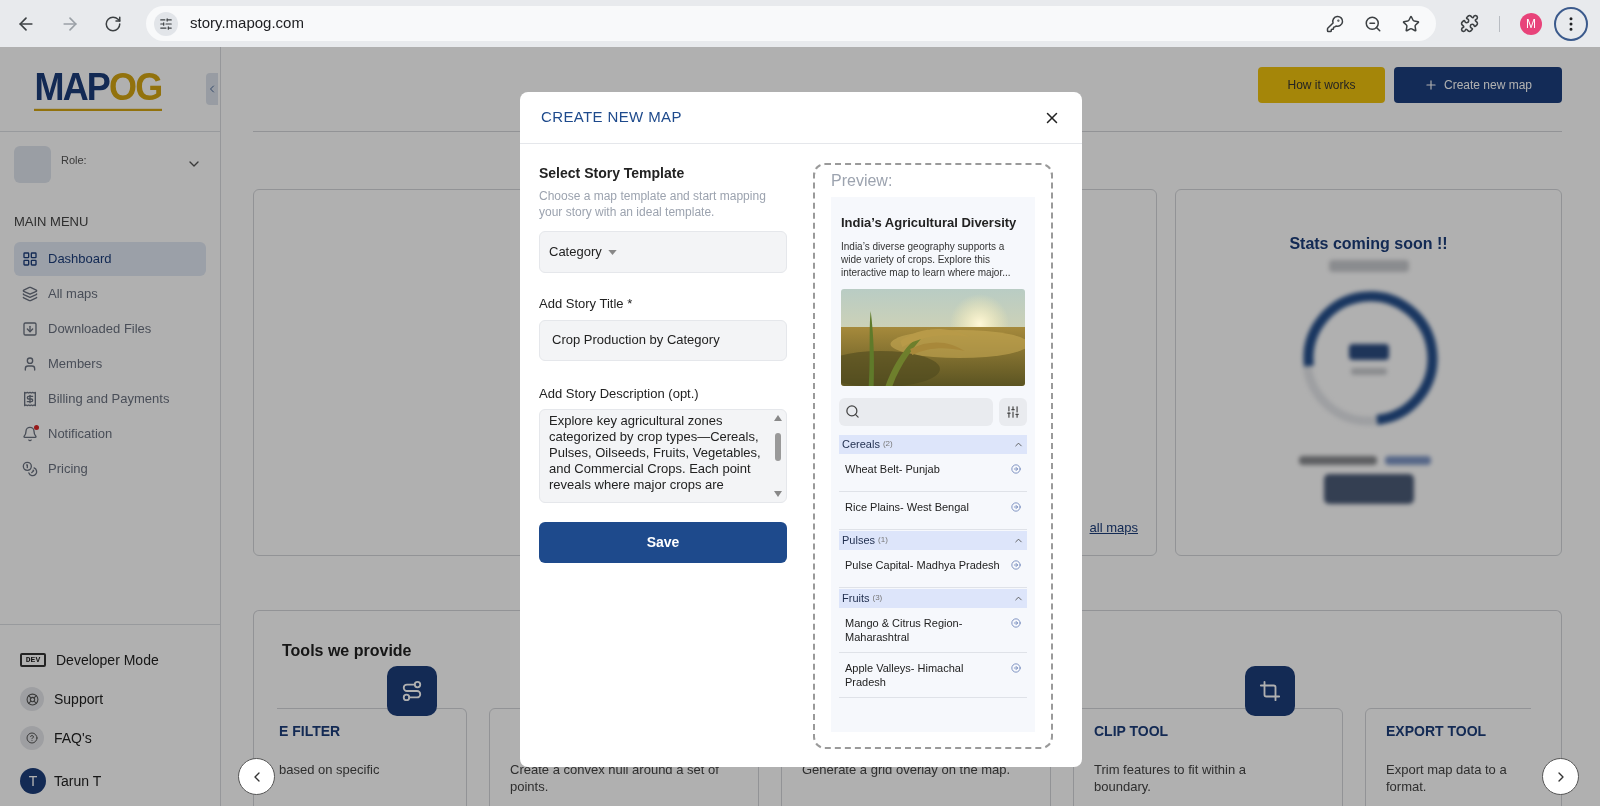 The image size is (1600, 806). I want to click on logo: MAPOG, so click(98, 89).